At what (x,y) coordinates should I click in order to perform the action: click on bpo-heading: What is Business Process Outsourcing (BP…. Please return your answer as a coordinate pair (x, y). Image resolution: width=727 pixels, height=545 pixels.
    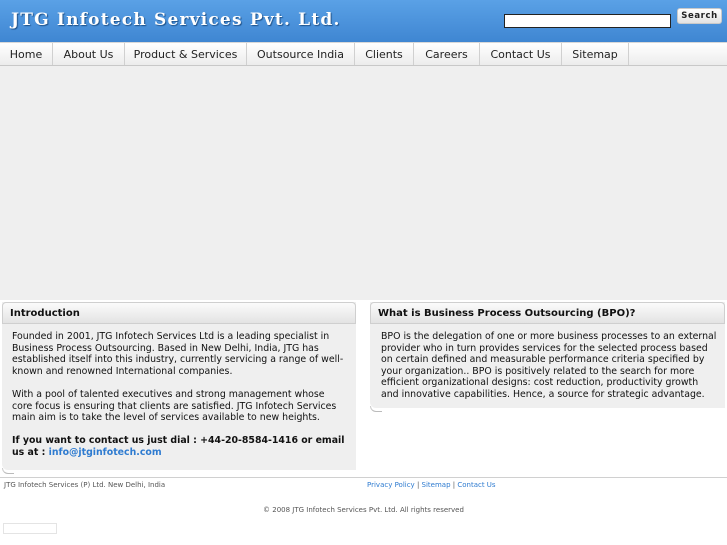
    Looking at the image, I should click on (547, 313).